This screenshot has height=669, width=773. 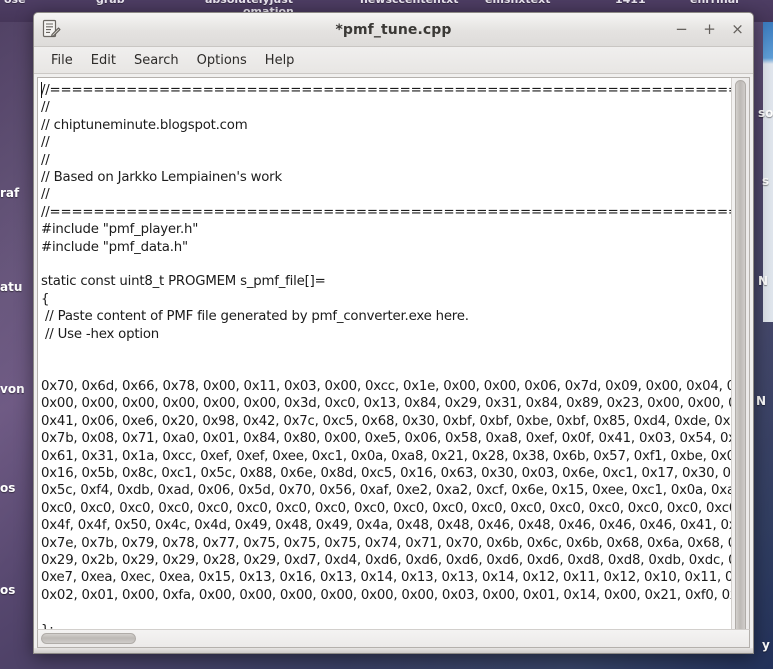 What do you see at coordinates (8, 488) in the screenshot?
I see `edge-label-left-3: os` at bounding box center [8, 488].